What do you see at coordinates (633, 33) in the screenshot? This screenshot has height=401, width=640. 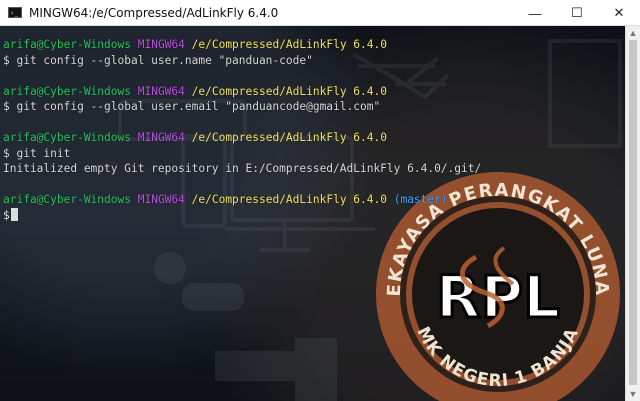 I see `scroll-up-icon: ▲` at bounding box center [633, 33].